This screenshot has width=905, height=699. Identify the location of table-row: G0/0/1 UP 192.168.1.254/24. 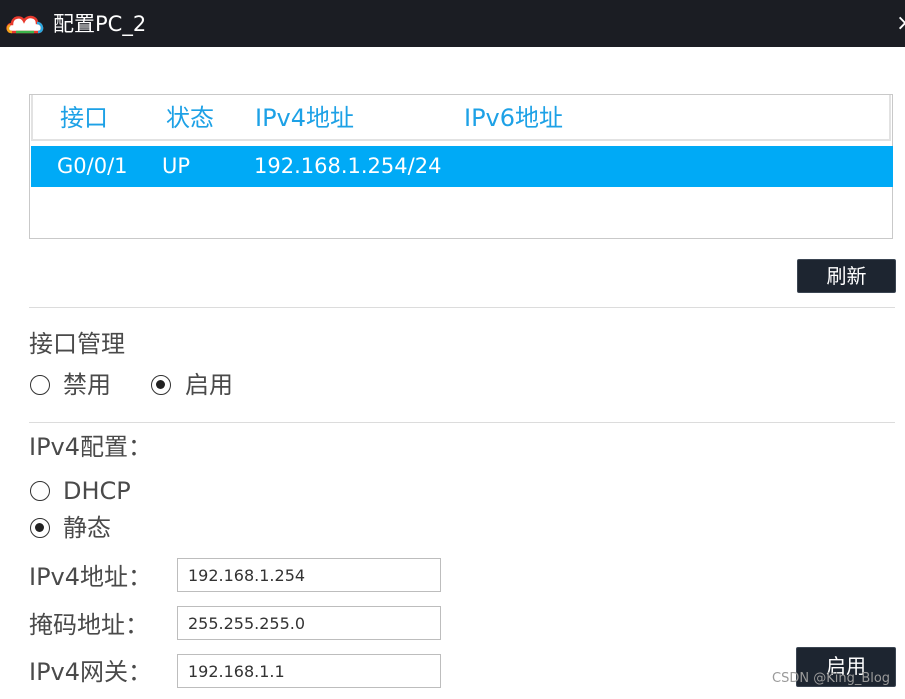
(462, 166).